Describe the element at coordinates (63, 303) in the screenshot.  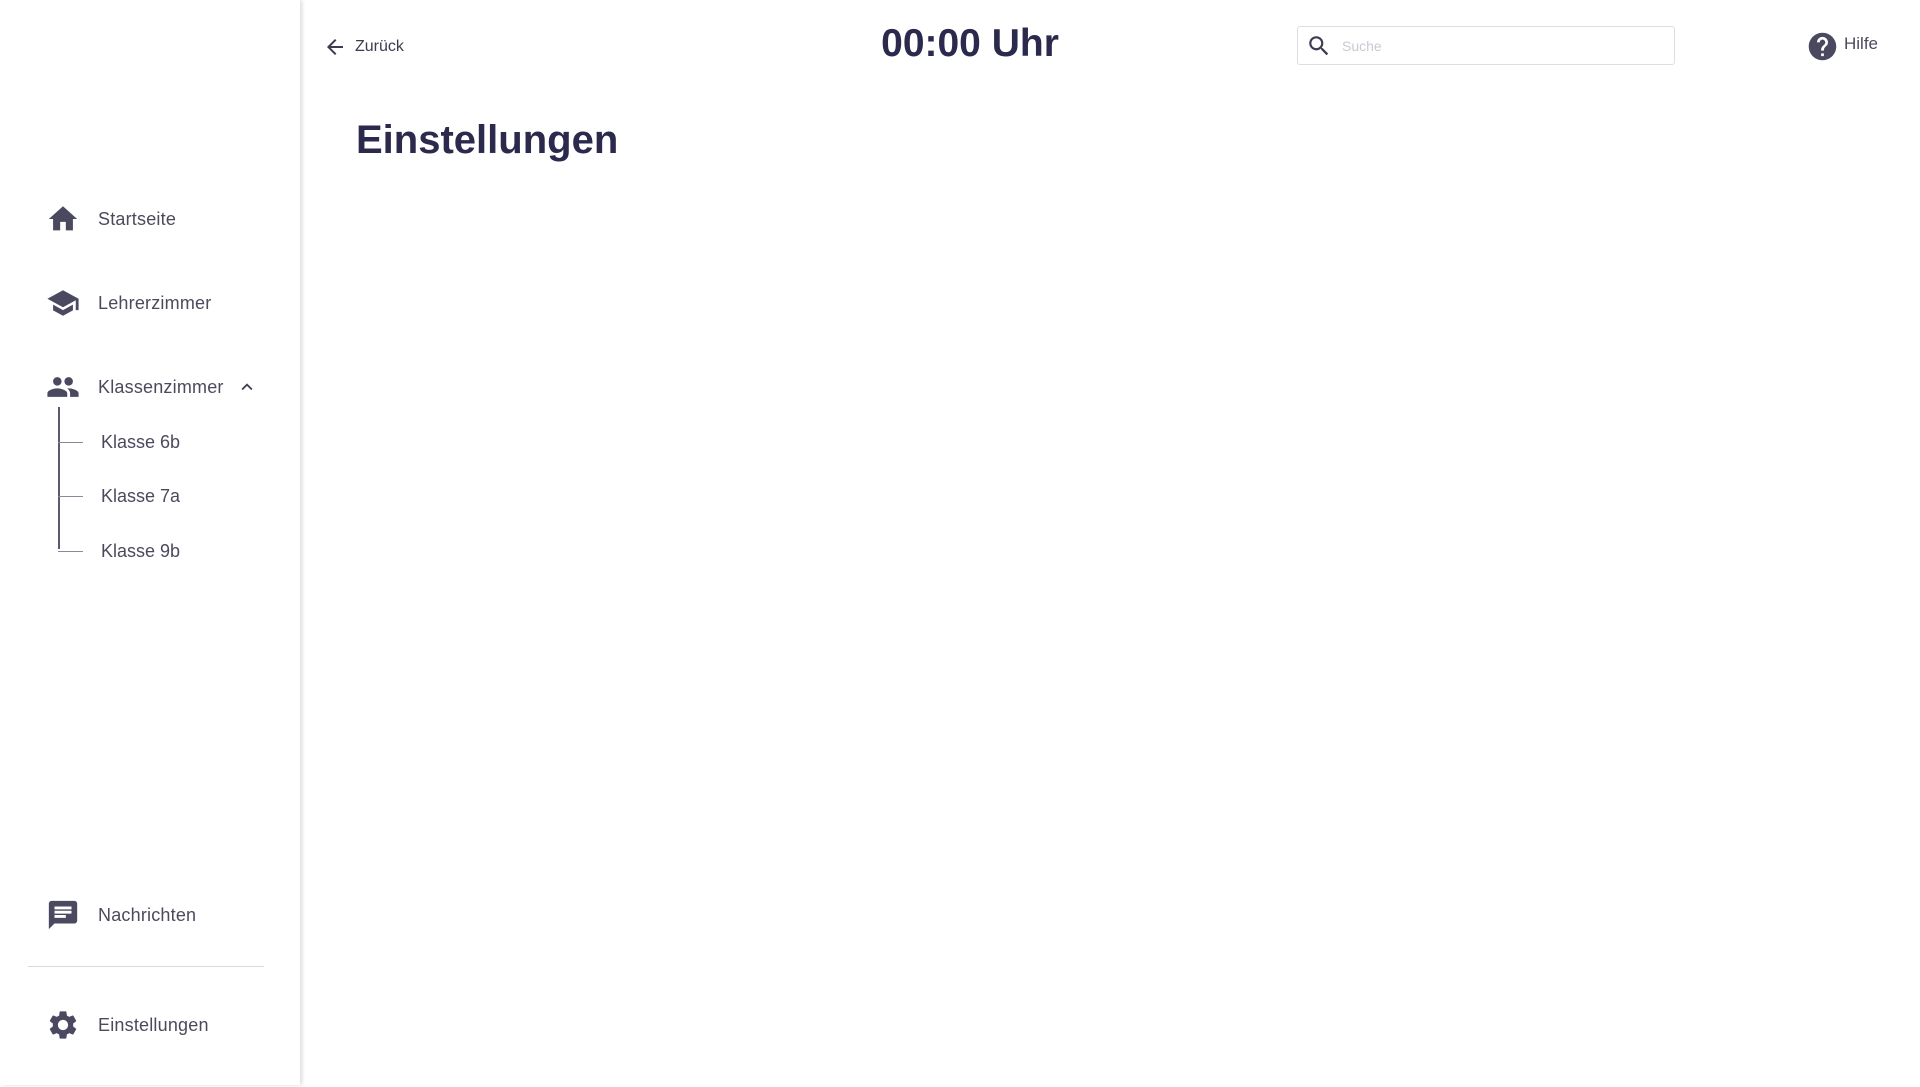
I see `school-icon` at that location.